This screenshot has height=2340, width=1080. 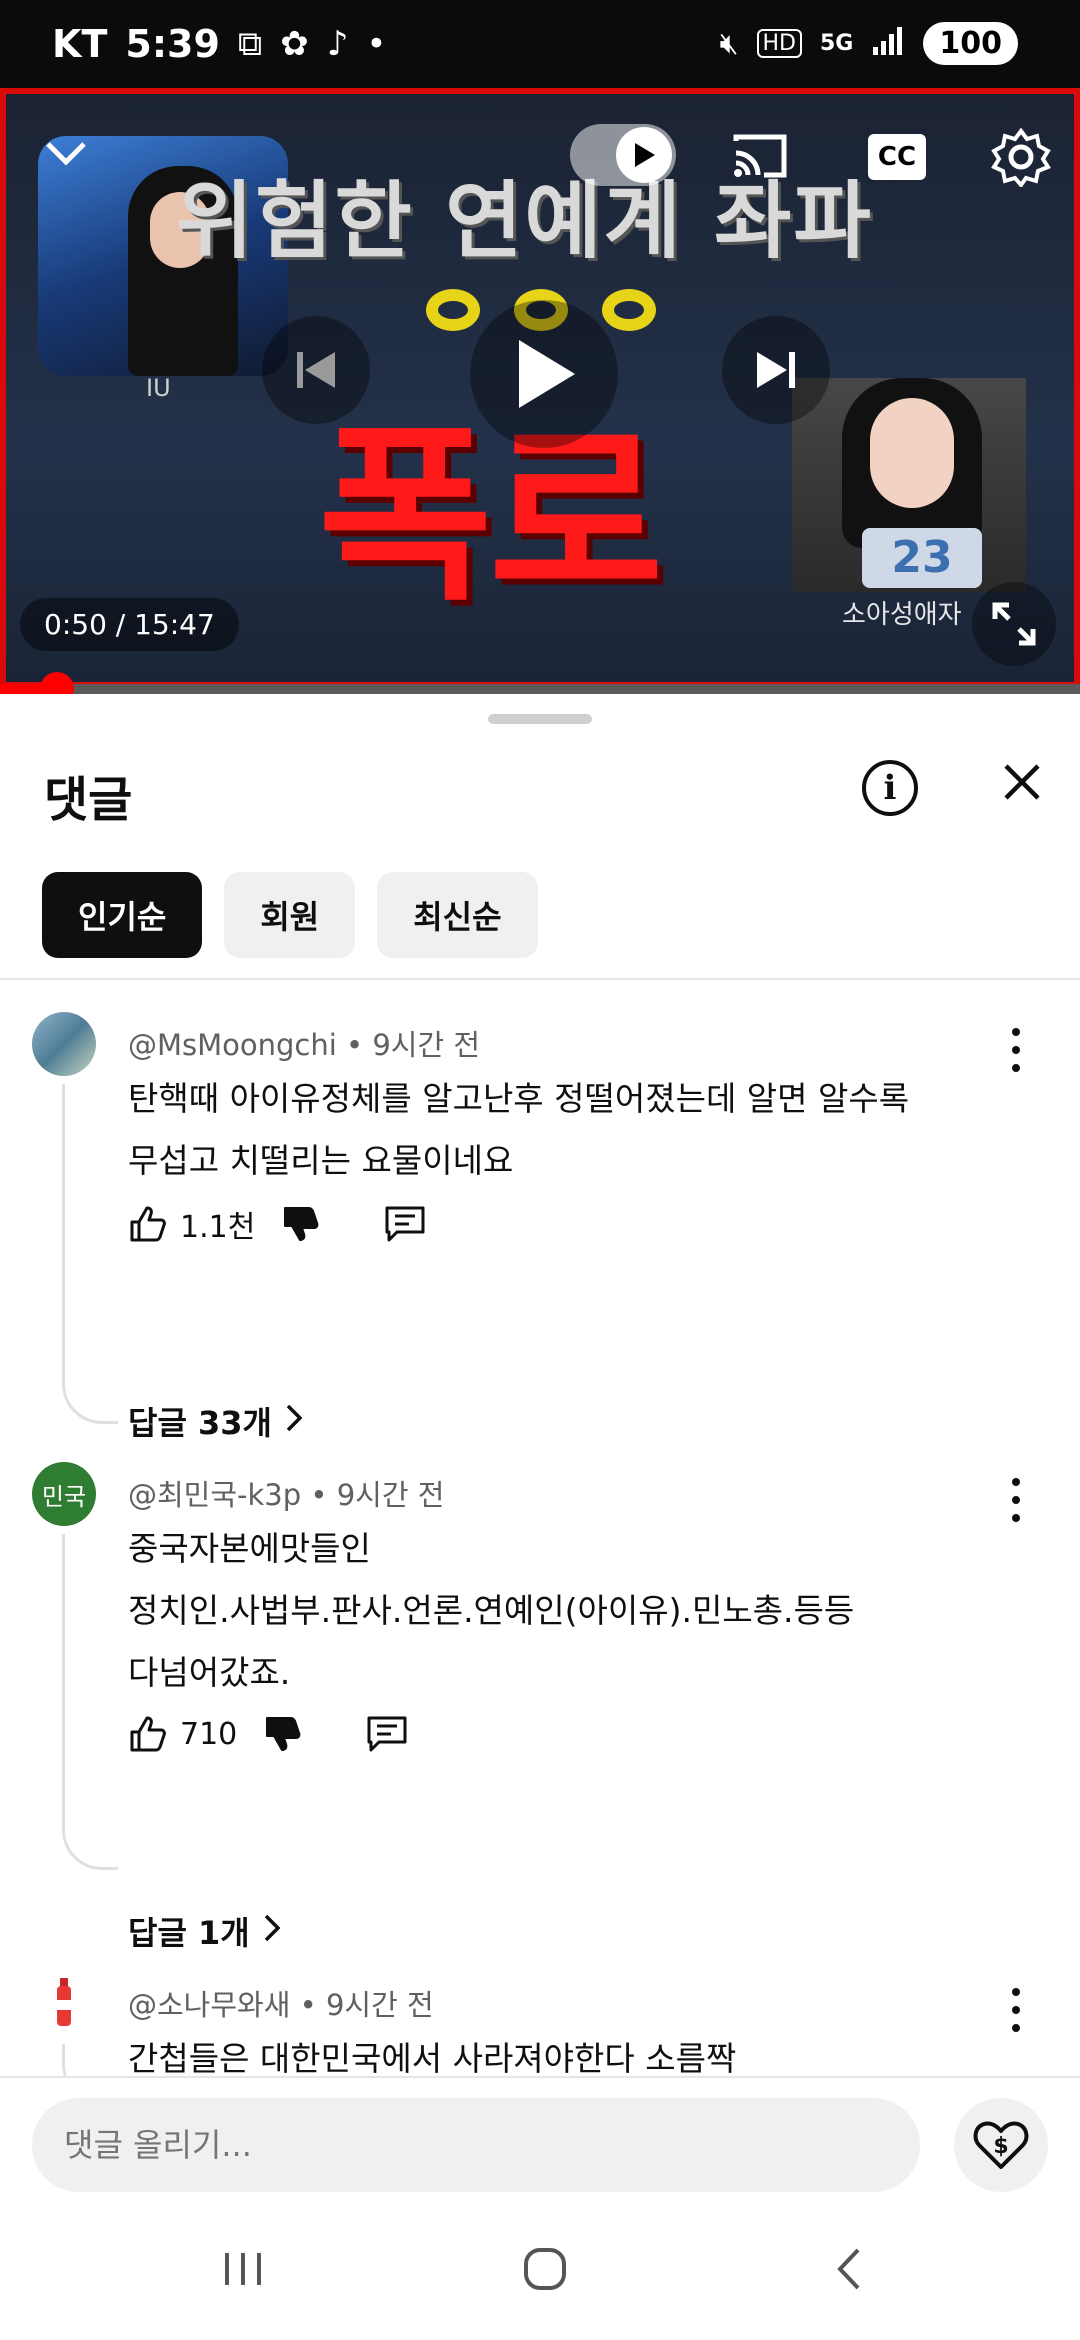 I want to click on autoplay-toggle, so click(x=623, y=155).